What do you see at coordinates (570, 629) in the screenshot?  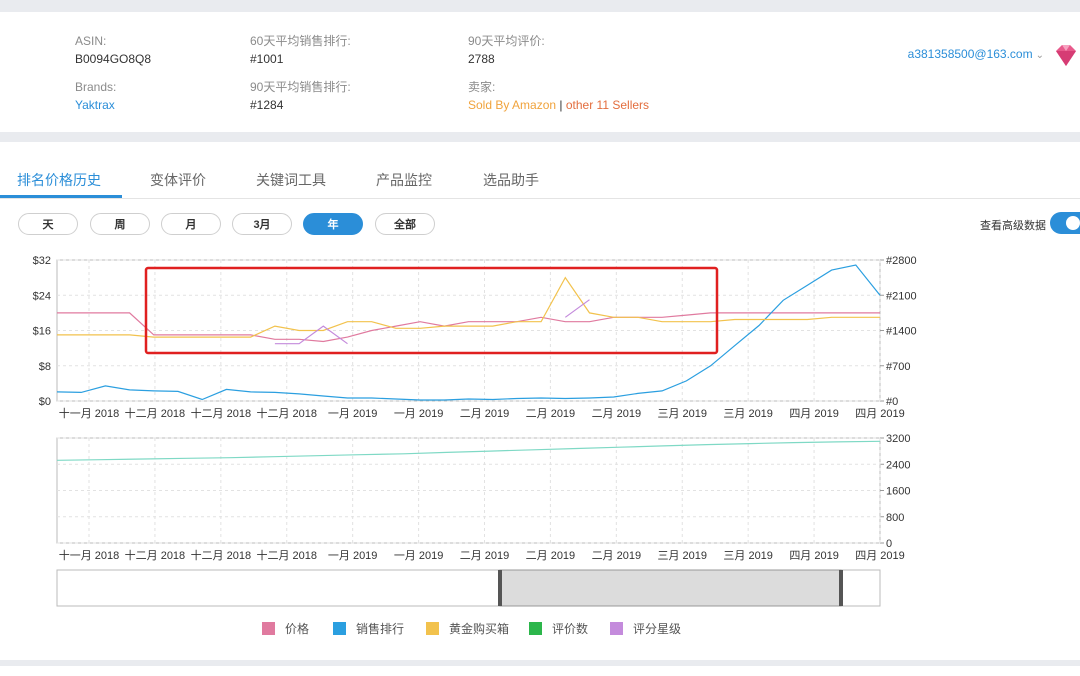 I see `legend-label: 评价数` at bounding box center [570, 629].